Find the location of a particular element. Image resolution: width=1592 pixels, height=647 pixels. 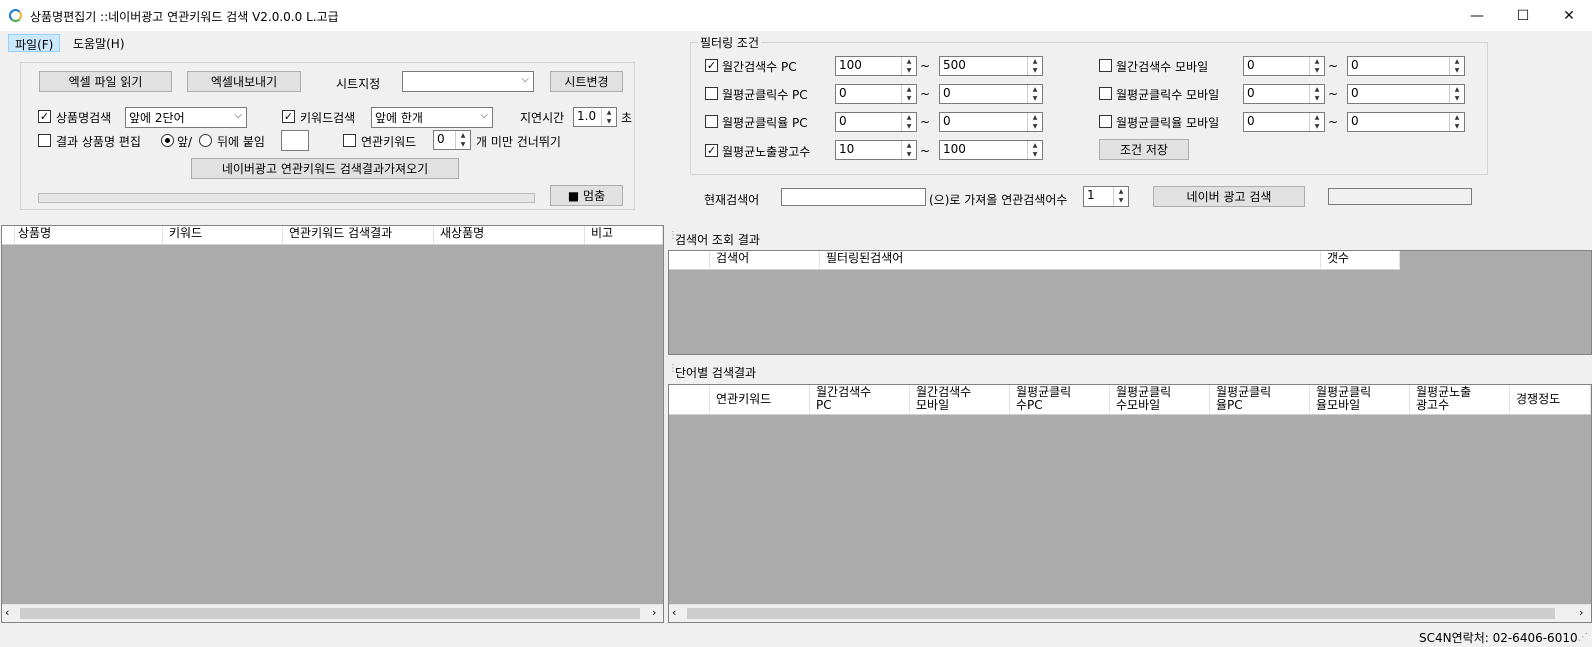

stop-button: ■ 멈춤 is located at coordinates (586, 195).